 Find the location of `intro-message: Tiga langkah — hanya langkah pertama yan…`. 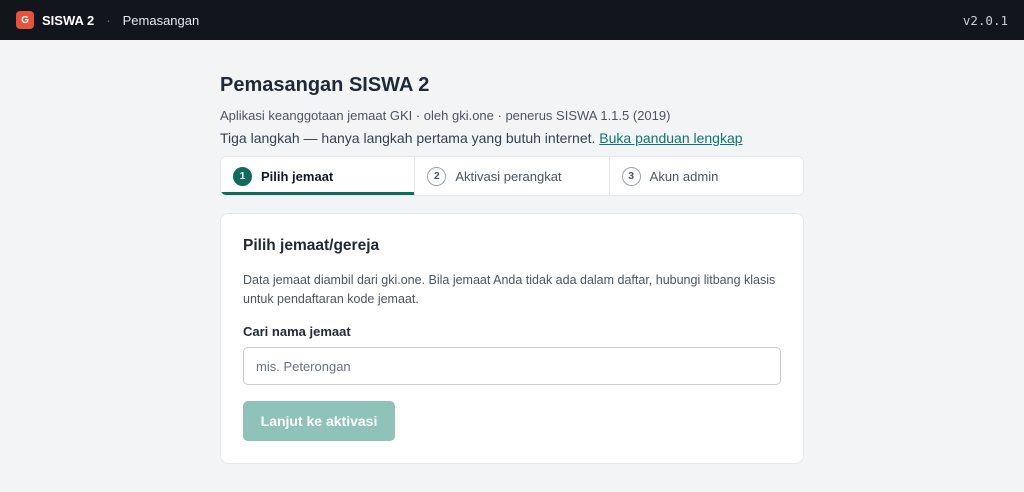

intro-message: Tiga langkah — hanya langkah pertama yan… is located at coordinates (408, 138).